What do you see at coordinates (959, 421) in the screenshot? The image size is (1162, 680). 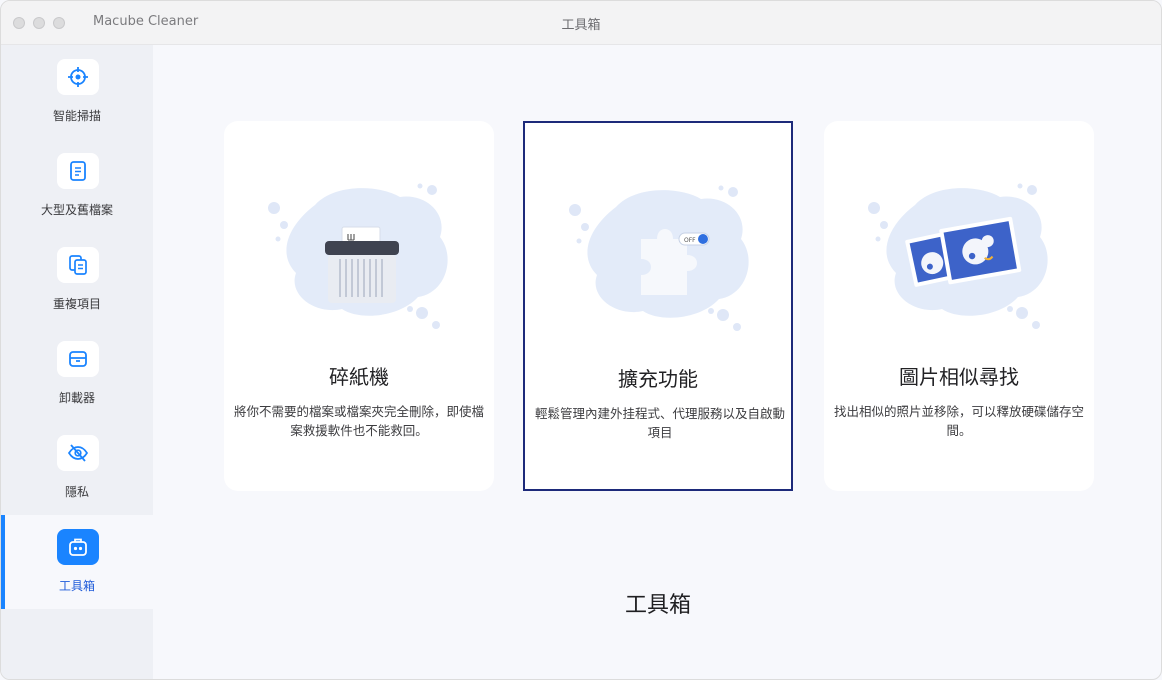 I see `card-description: 找出相似的照片並移除，可以釋放硬碟儲存空間。` at bounding box center [959, 421].